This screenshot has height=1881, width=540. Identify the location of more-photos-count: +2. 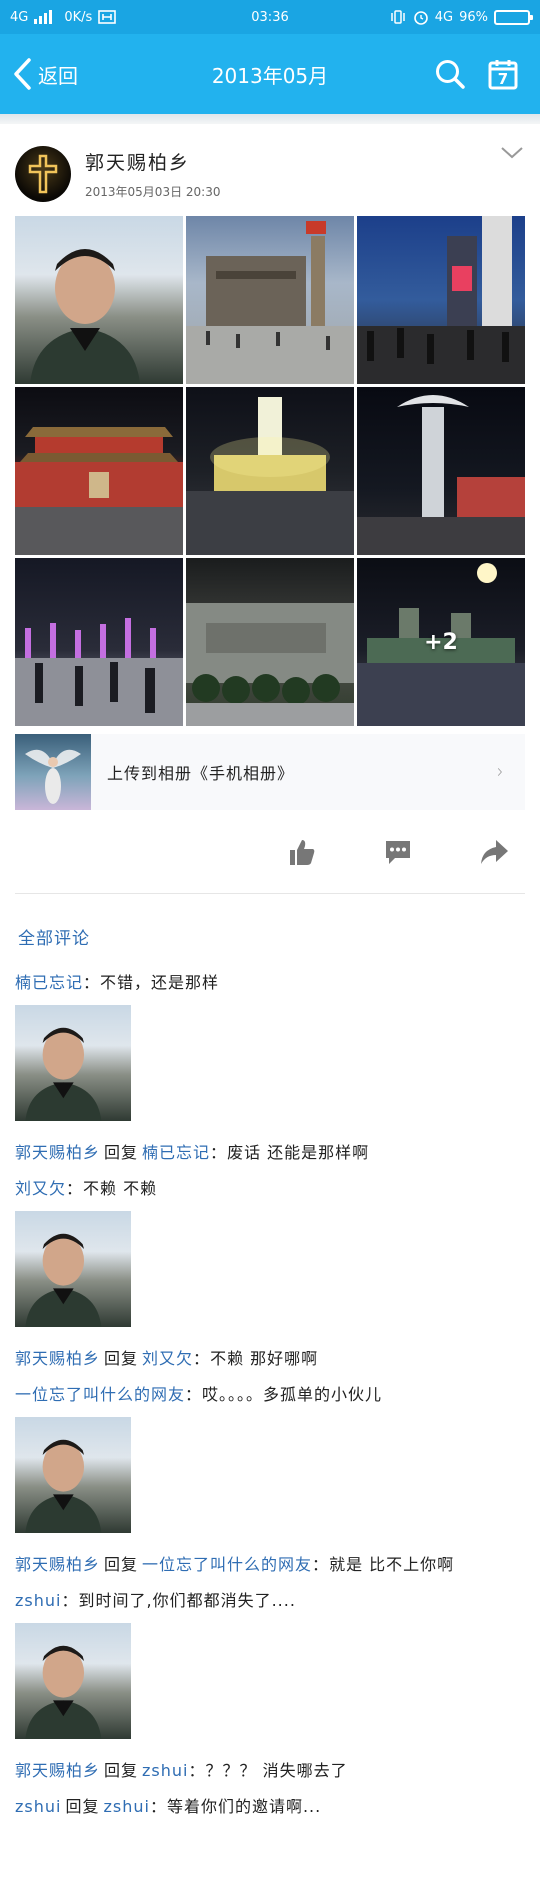
(441, 642).